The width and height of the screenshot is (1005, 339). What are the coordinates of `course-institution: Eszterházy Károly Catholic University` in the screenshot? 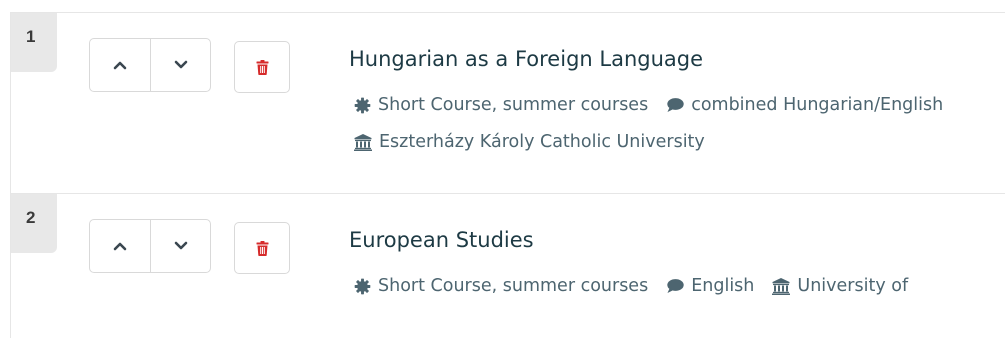 It's located at (529, 142).